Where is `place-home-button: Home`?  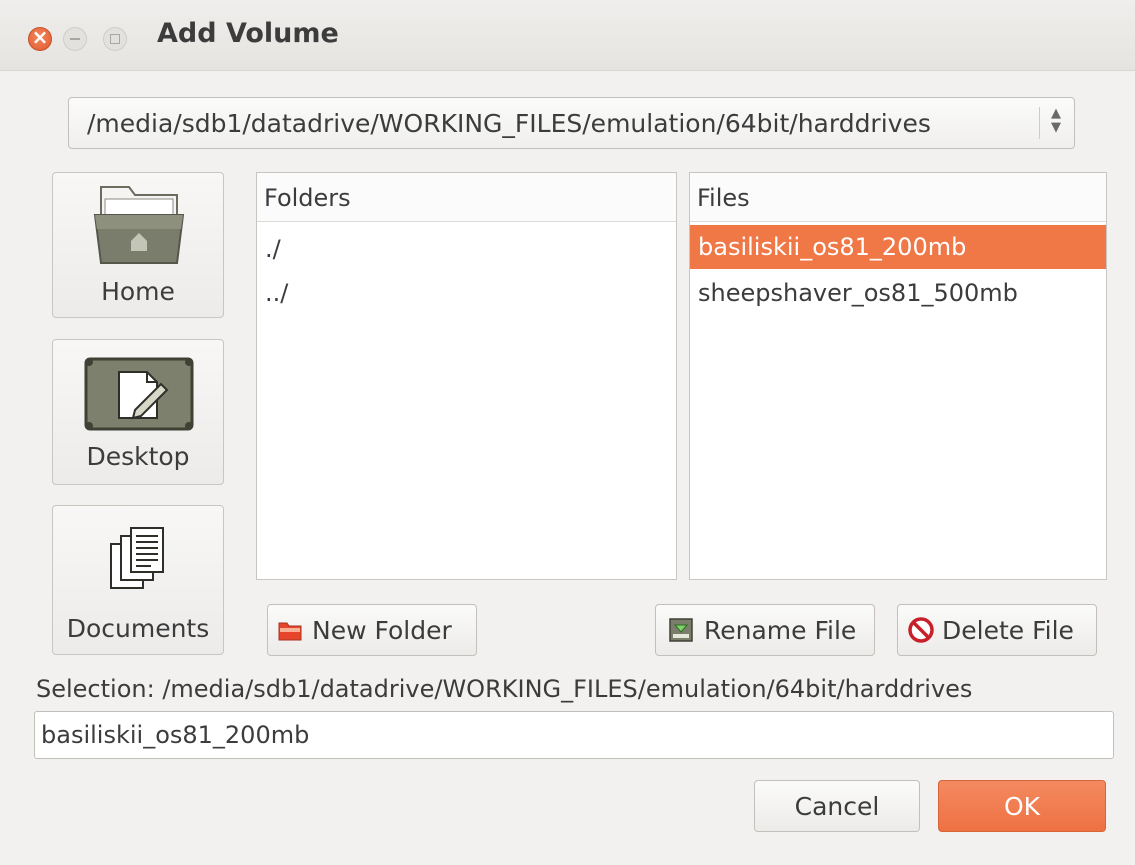
place-home-button: Home is located at coordinates (138, 245).